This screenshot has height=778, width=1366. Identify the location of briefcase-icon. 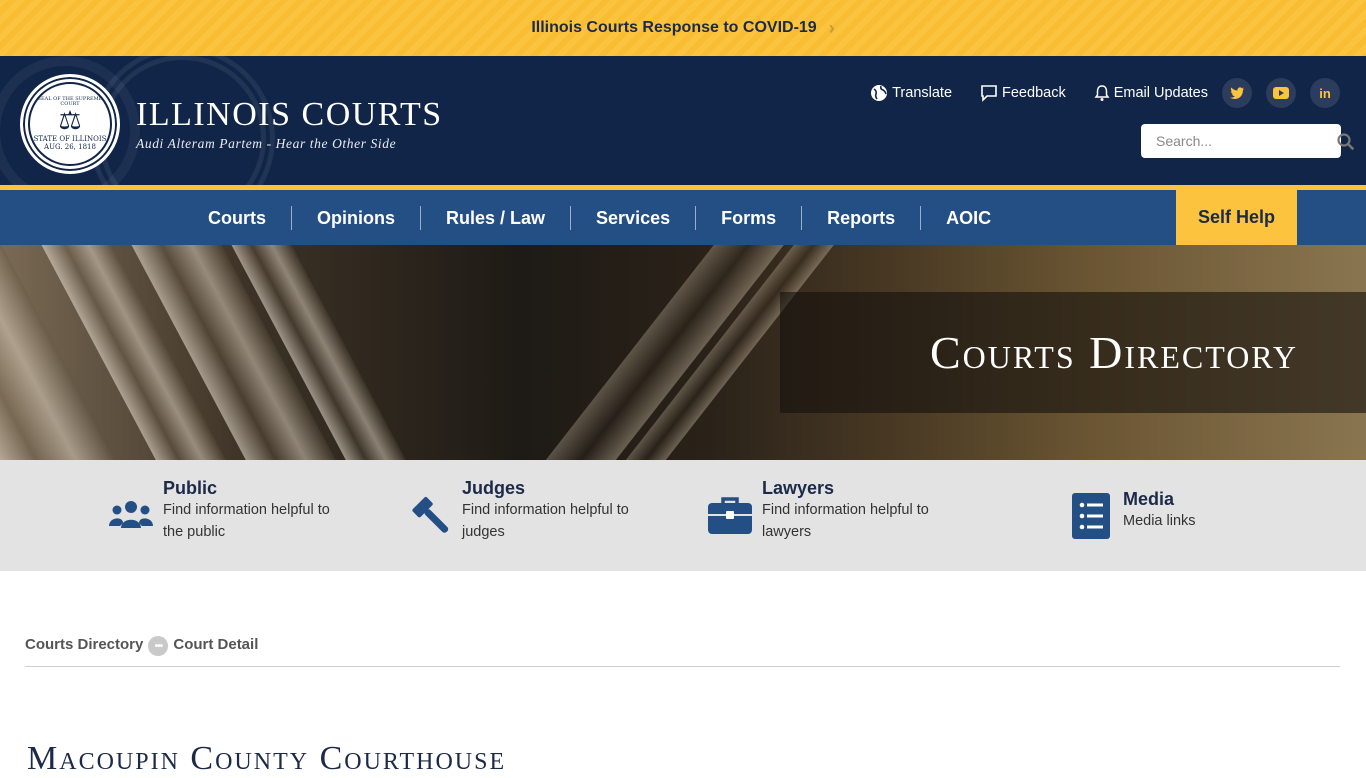
(730, 515).